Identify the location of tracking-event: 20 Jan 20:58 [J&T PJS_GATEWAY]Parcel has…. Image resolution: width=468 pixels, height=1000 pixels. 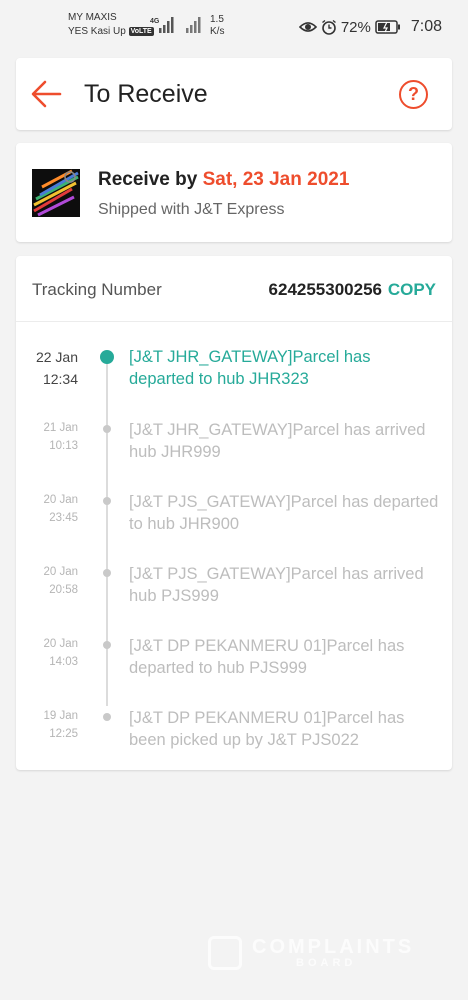
(234, 599).